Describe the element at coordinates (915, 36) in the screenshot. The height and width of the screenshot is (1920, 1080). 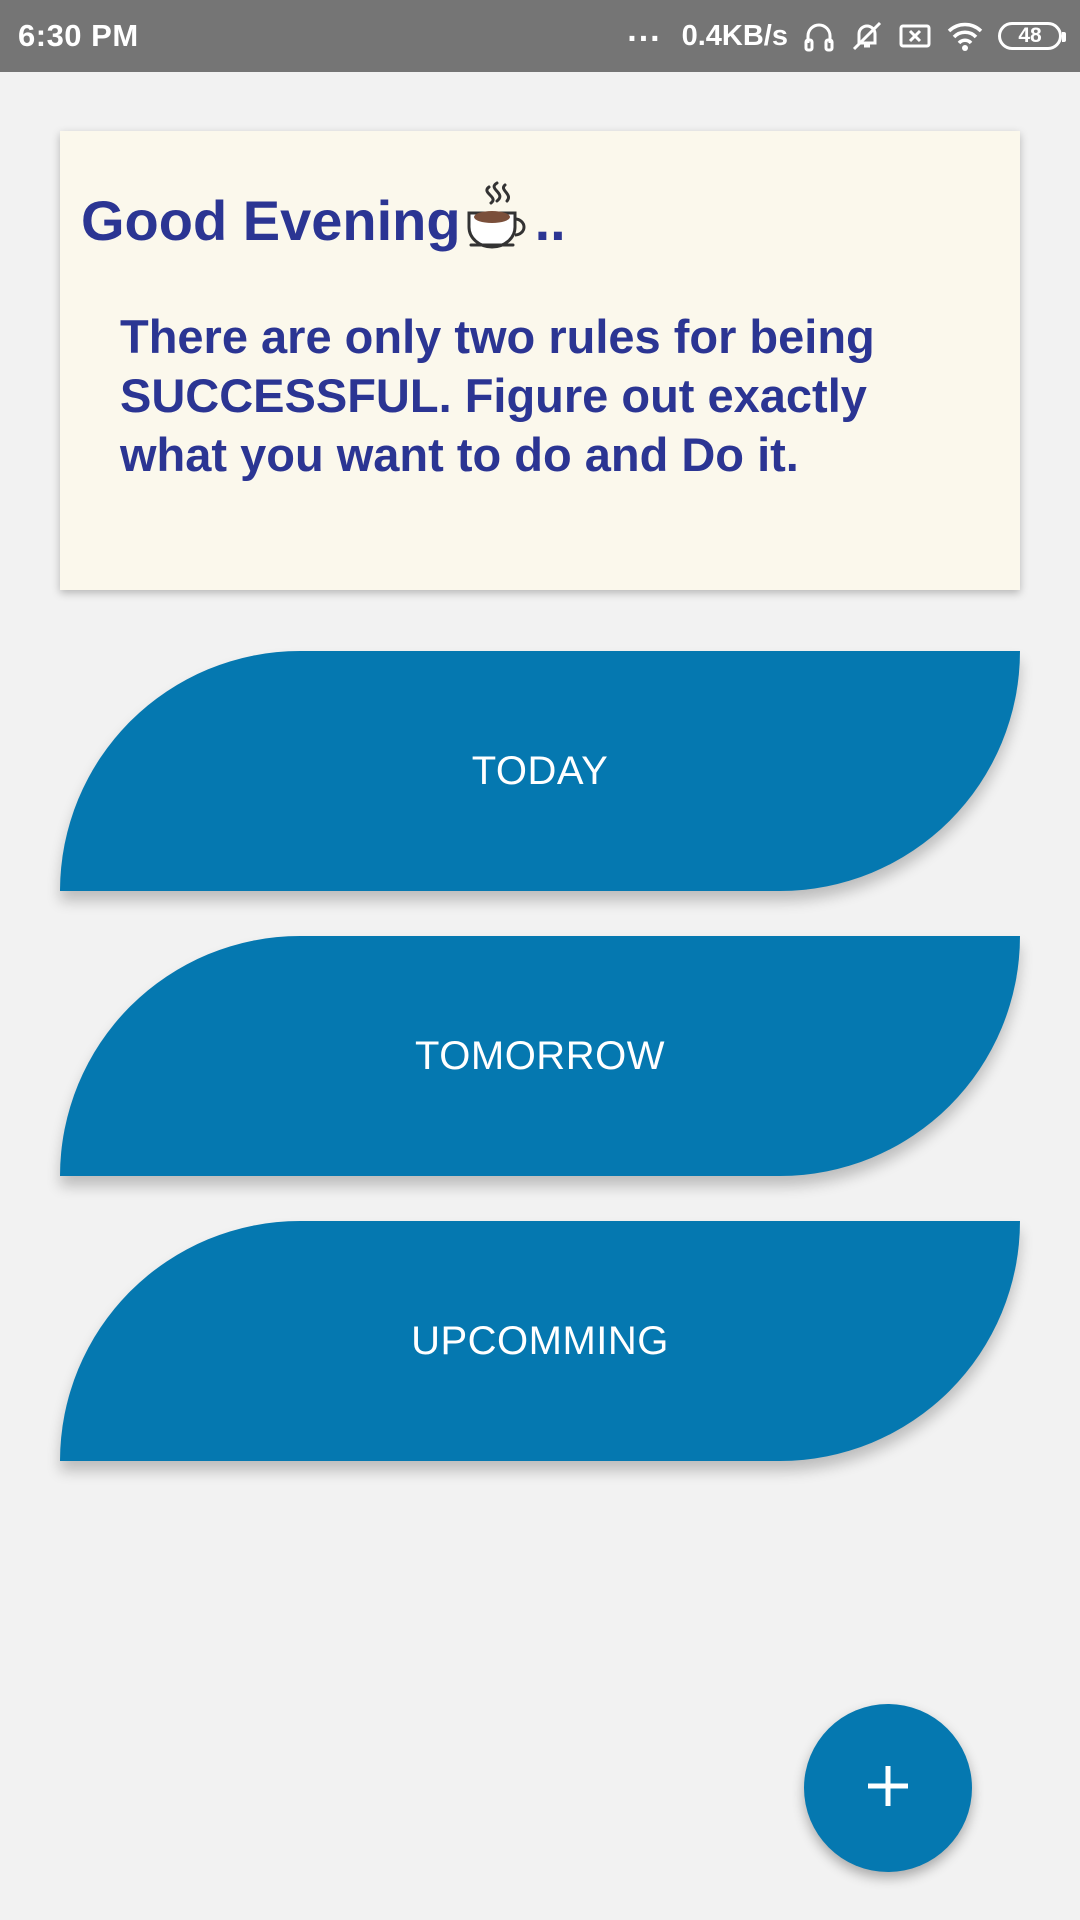
I see `sim-error-icon` at that location.